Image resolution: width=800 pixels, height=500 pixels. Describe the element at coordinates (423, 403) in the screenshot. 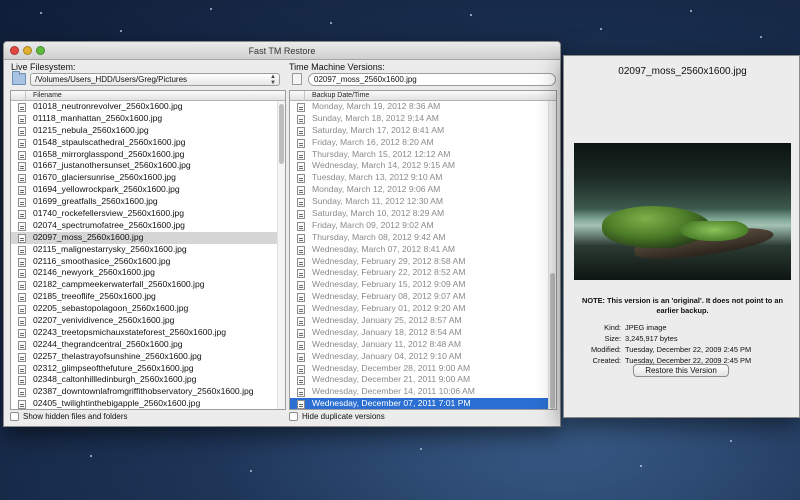

I see `version-row: Wednesday, December 07, 2011 7:01 PM` at that location.